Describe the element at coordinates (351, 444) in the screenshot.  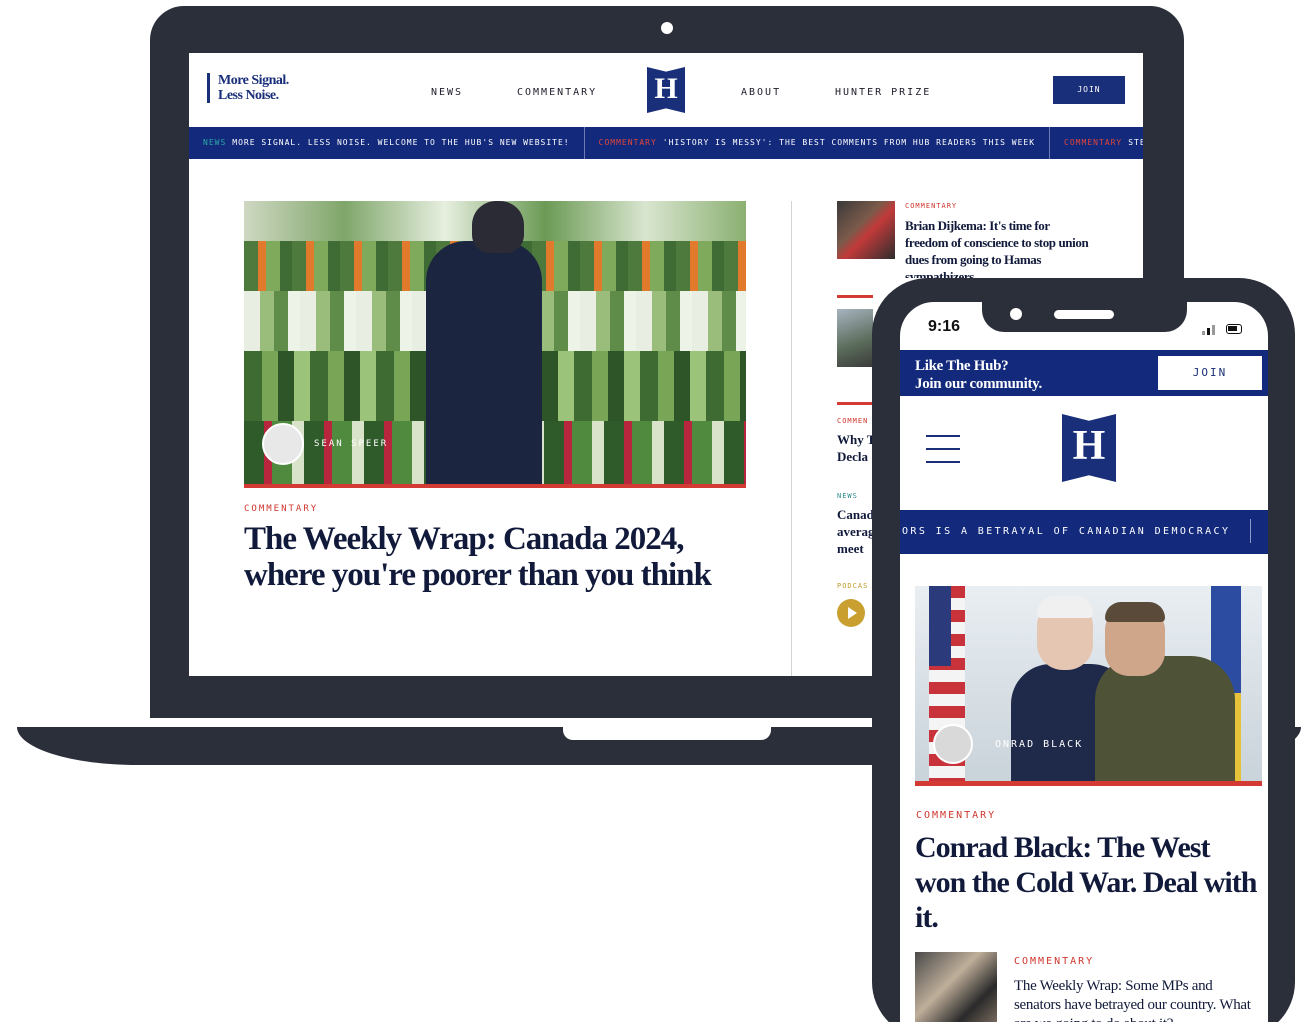
I see `hero-author: SEAN SPEER` at that location.